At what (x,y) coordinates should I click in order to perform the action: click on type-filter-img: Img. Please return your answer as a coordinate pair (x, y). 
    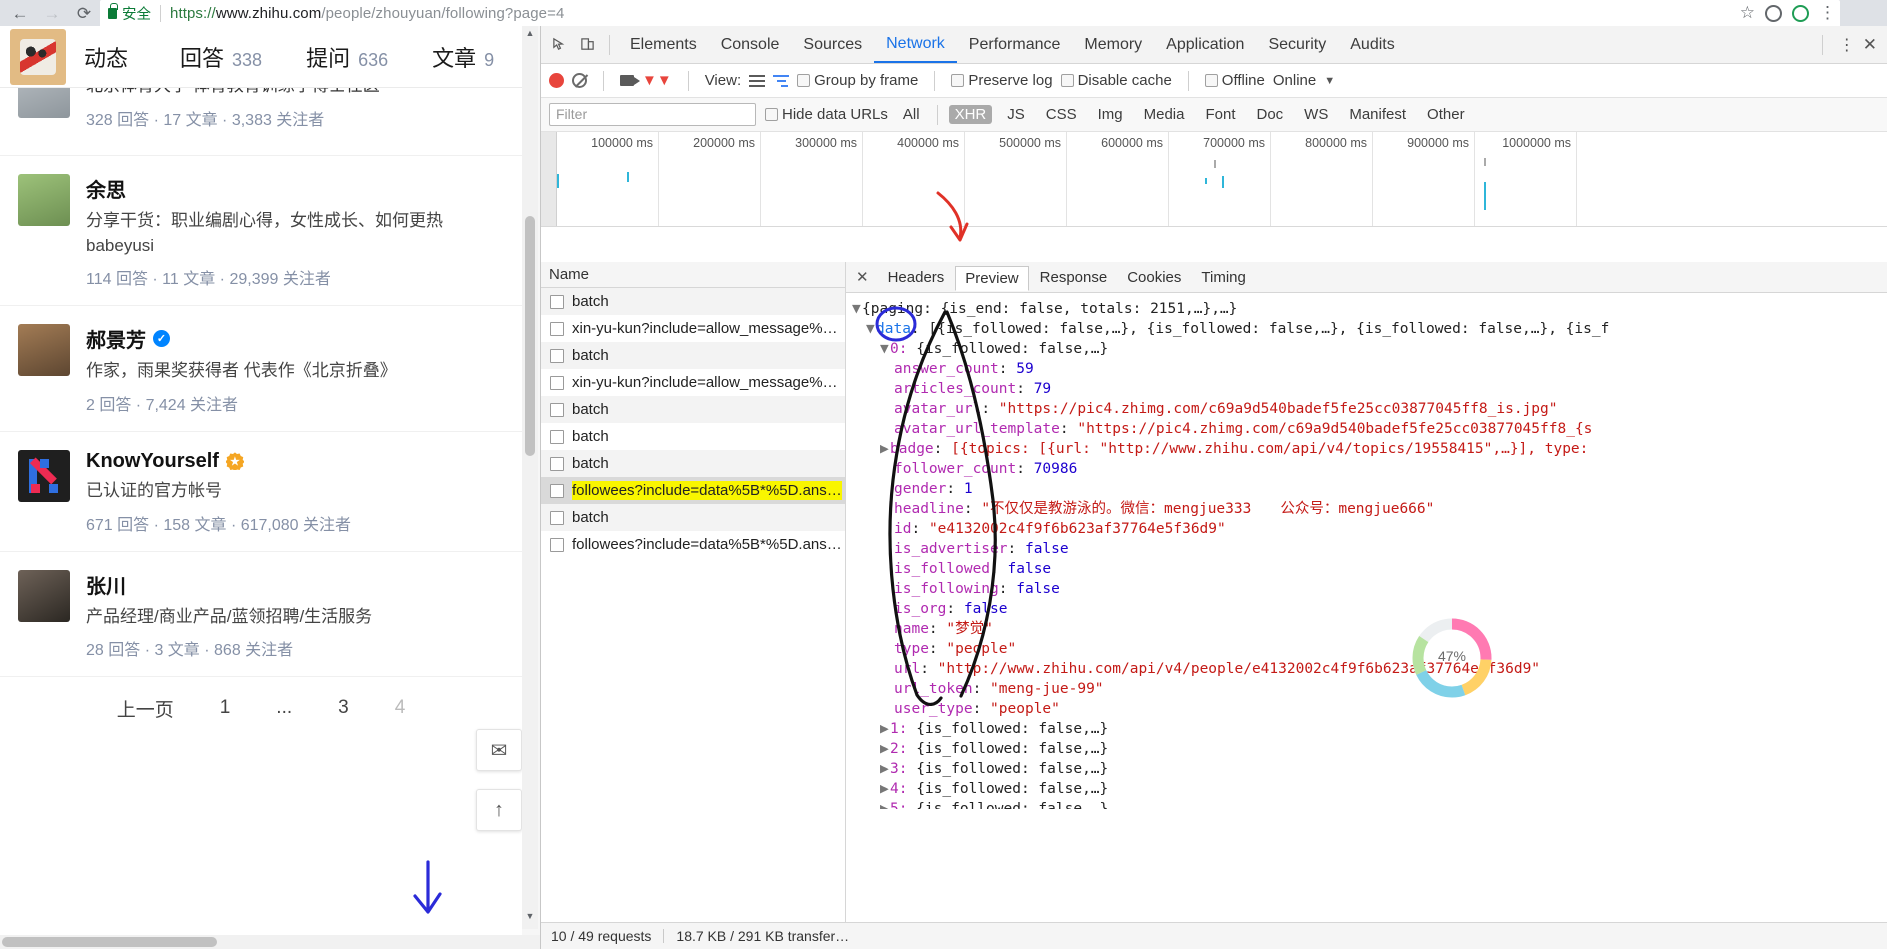
    Looking at the image, I should click on (1110, 114).